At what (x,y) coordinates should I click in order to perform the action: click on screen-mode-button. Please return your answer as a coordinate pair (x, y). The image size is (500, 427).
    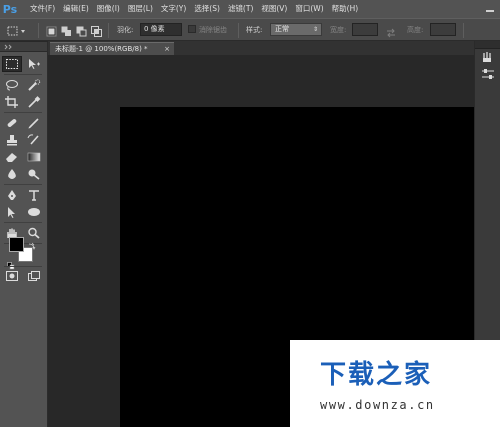
    Looking at the image, I should click on (34, 276).